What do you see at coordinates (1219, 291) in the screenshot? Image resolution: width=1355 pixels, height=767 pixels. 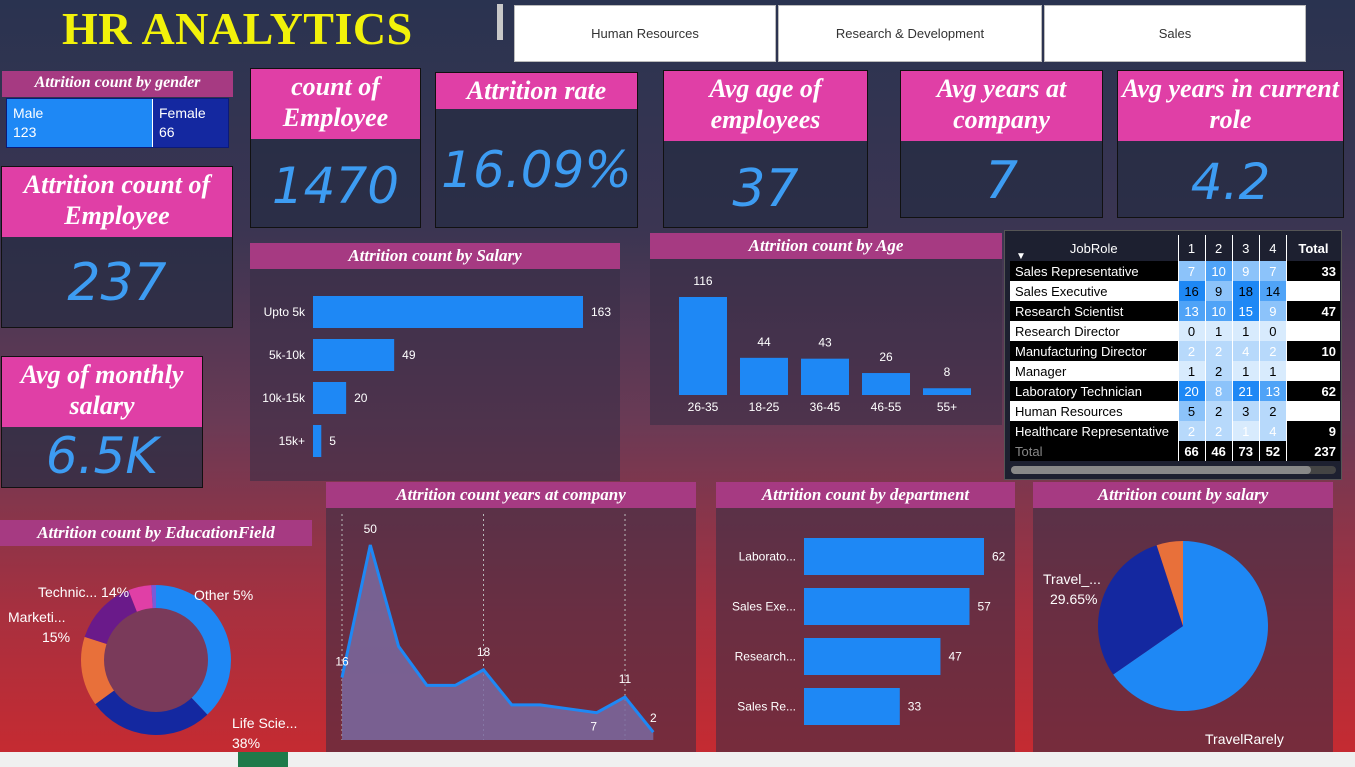 I see `matrix-cell: 9` at bounding box center [1219, 291].